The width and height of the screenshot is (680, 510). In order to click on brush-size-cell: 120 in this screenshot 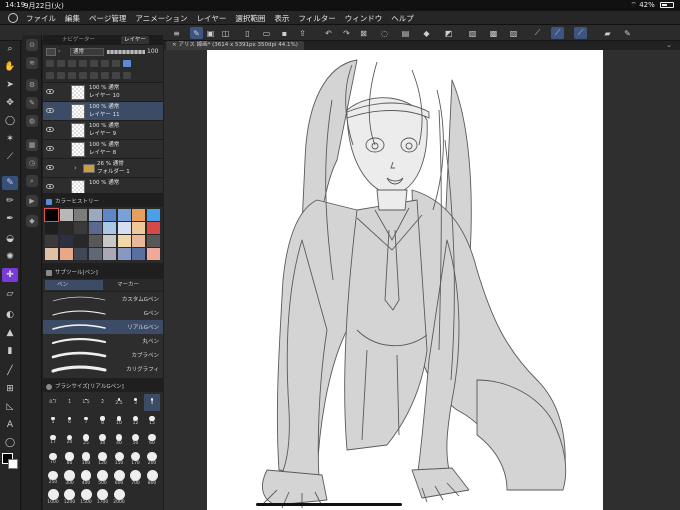, I will do `click(103, 459)`.